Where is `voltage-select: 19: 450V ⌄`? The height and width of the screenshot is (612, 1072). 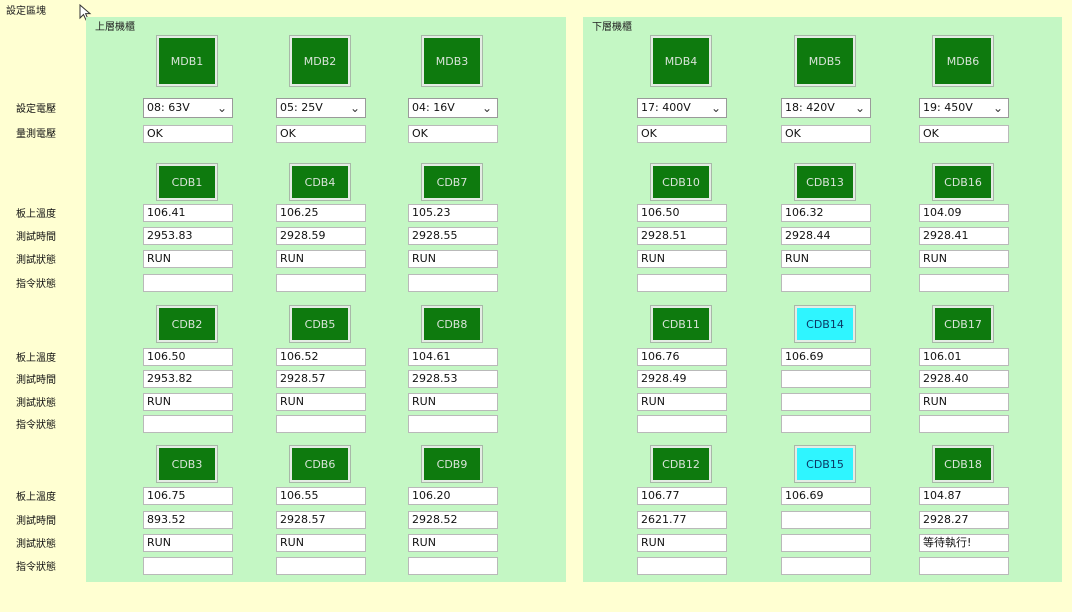
voltage-select: 19: 450V ⌄ is located at coordinates (964, 108).